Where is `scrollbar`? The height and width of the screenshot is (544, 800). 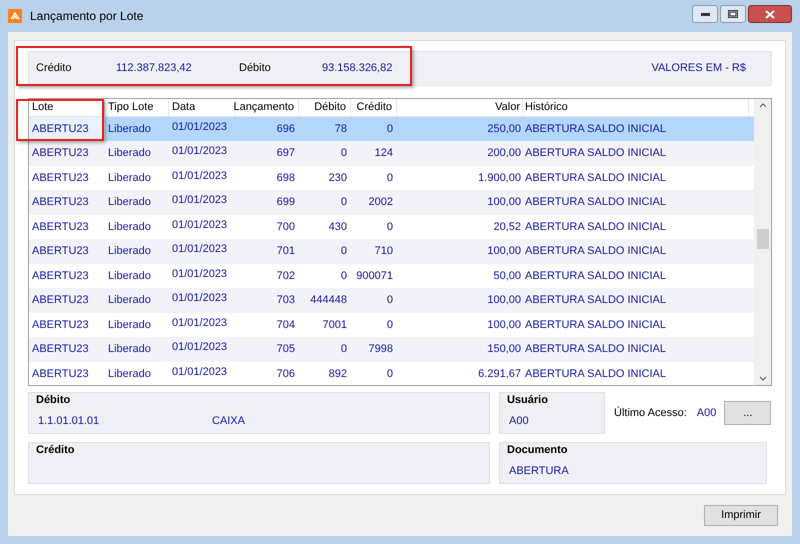
scrollbar is located at coordinates (762, 242).